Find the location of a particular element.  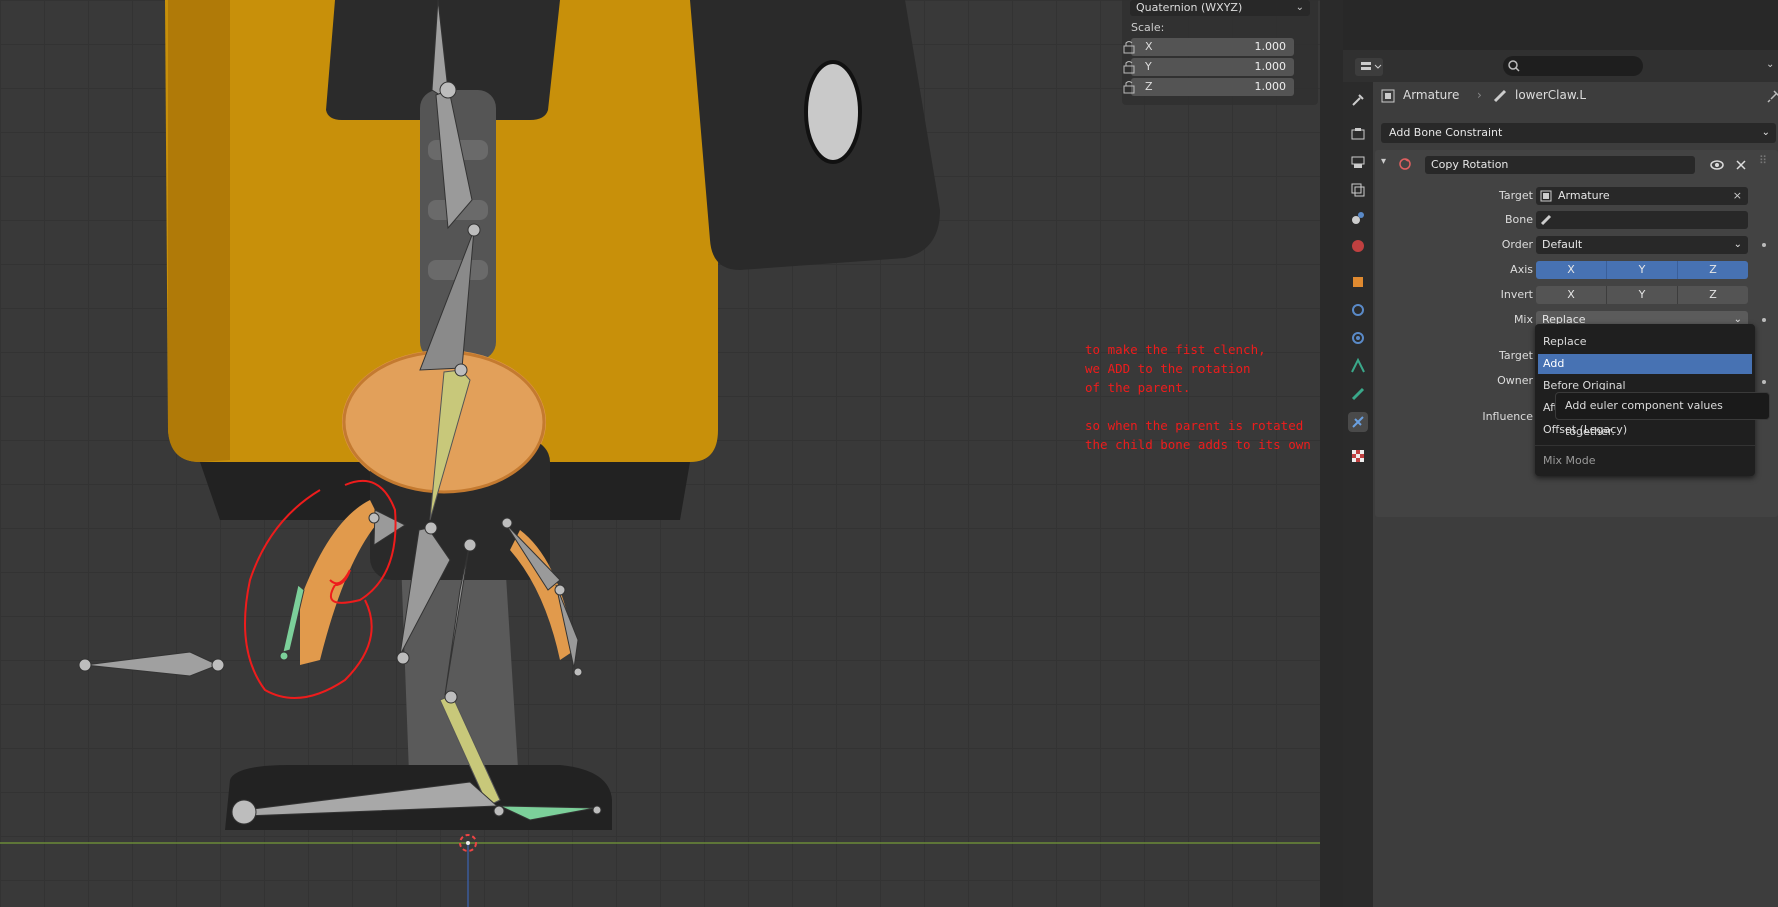

tab-render is located at coordinates (1358, 134).